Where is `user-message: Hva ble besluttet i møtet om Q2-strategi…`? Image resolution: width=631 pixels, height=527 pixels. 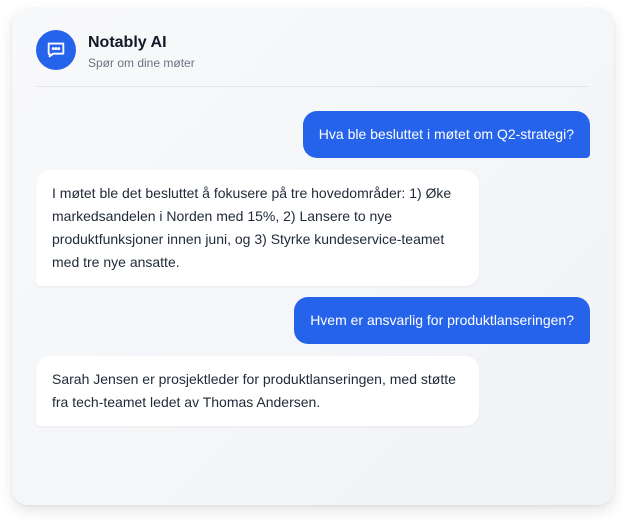 user-message: Hva ble besluttet i møtet om Q2-strategi… is located at coordinates (446, 134).